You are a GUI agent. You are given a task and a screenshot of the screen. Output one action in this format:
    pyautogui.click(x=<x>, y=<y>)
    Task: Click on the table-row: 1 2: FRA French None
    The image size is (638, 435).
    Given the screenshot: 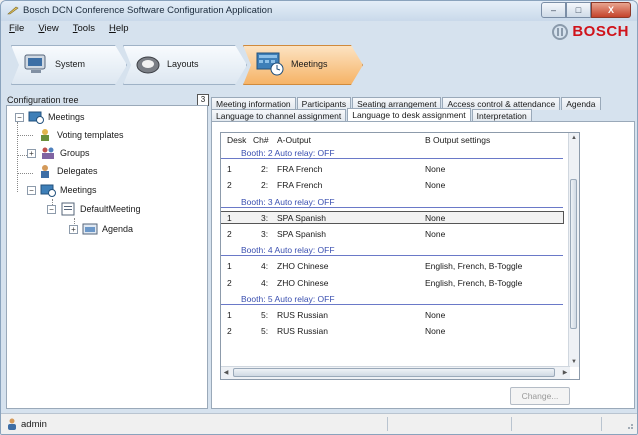 What is the action you would take?
    pyautogui.click(x=392, y=168)
    